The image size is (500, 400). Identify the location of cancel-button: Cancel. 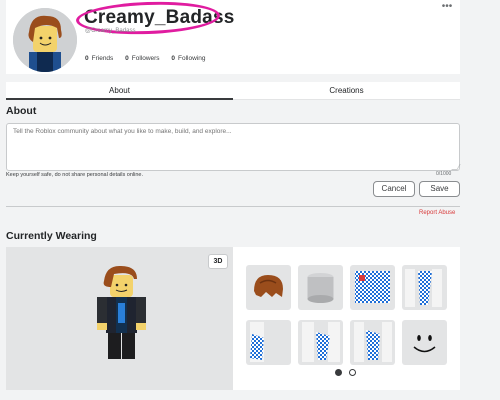
(394, 189).